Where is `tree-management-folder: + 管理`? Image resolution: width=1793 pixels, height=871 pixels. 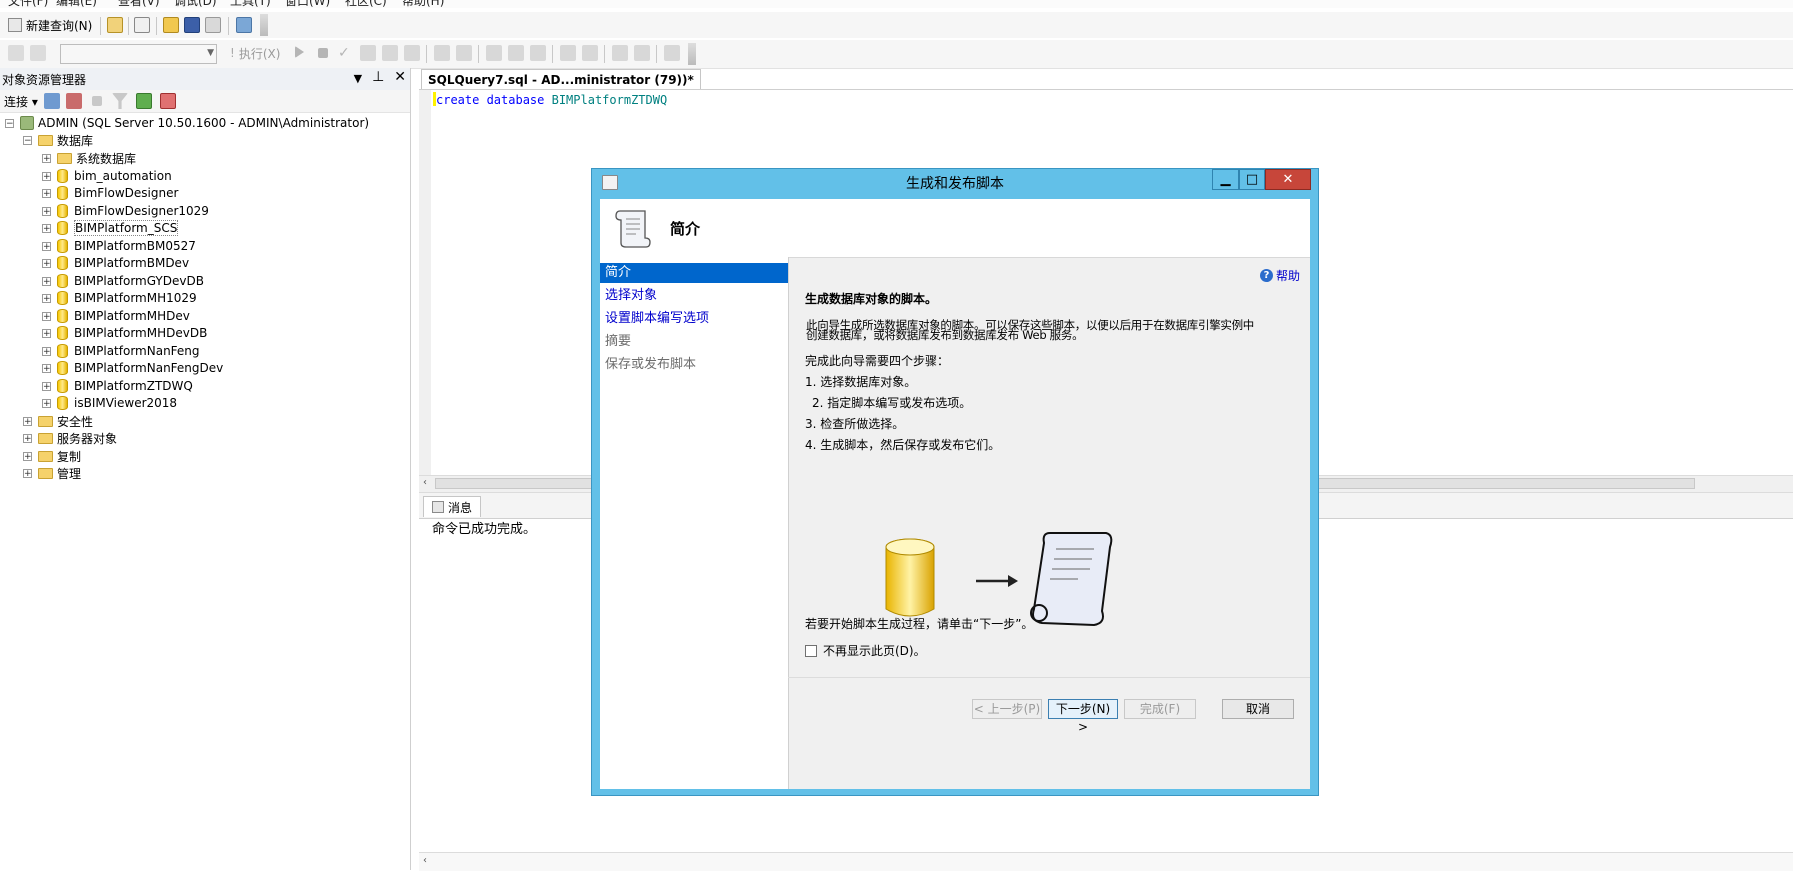
tree-management-folder: + 管理 is located at coordinates (52, 473).